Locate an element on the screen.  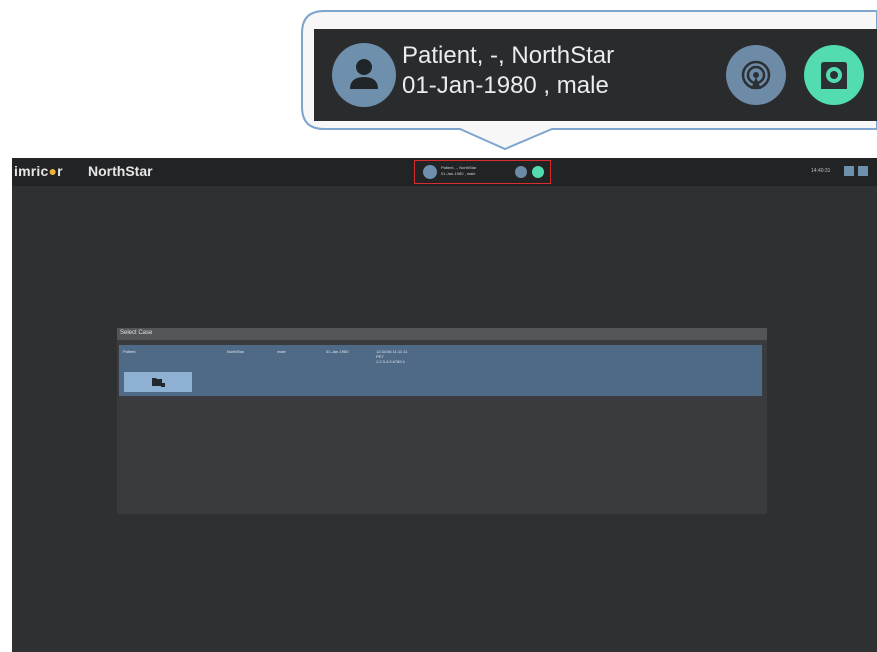
open-case-button is located at coordinates (158, 382).